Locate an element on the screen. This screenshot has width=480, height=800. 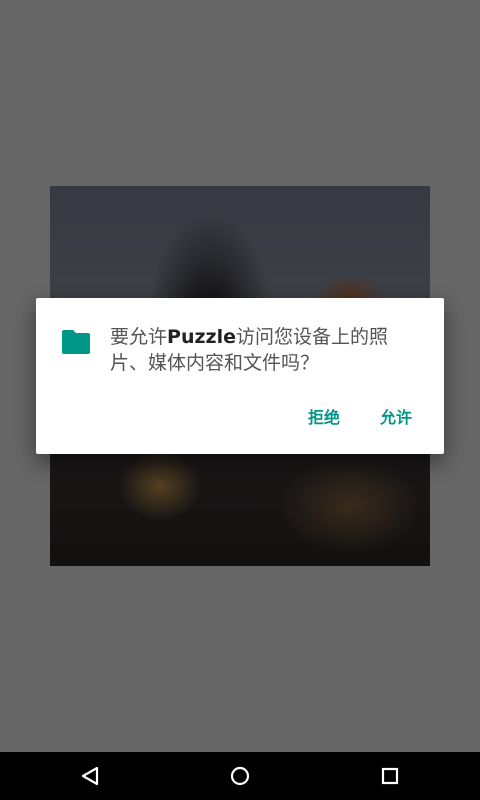
message-prefix: 要允许 is located at coordinates (139, 337).